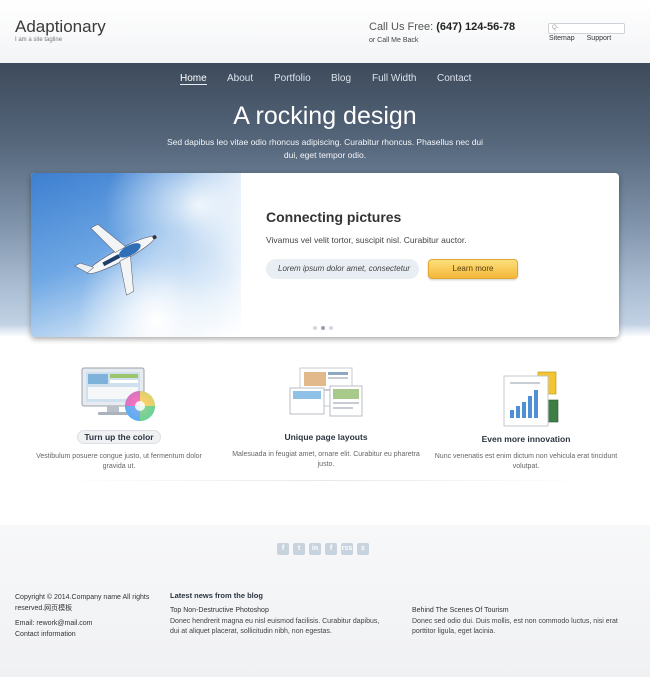  What do you see at coordinates (526, 439) in the screenshot?
I see `feature-title: Even more innovation` at bounding box center [526, 439].